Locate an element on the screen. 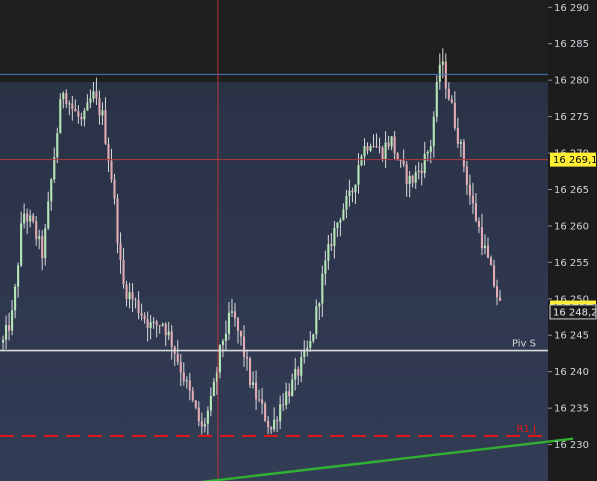 Image resolution: width=597 pixels, height=481 pixels. price-tag-label: 16 269,1 is located at coordinates (575, 160).